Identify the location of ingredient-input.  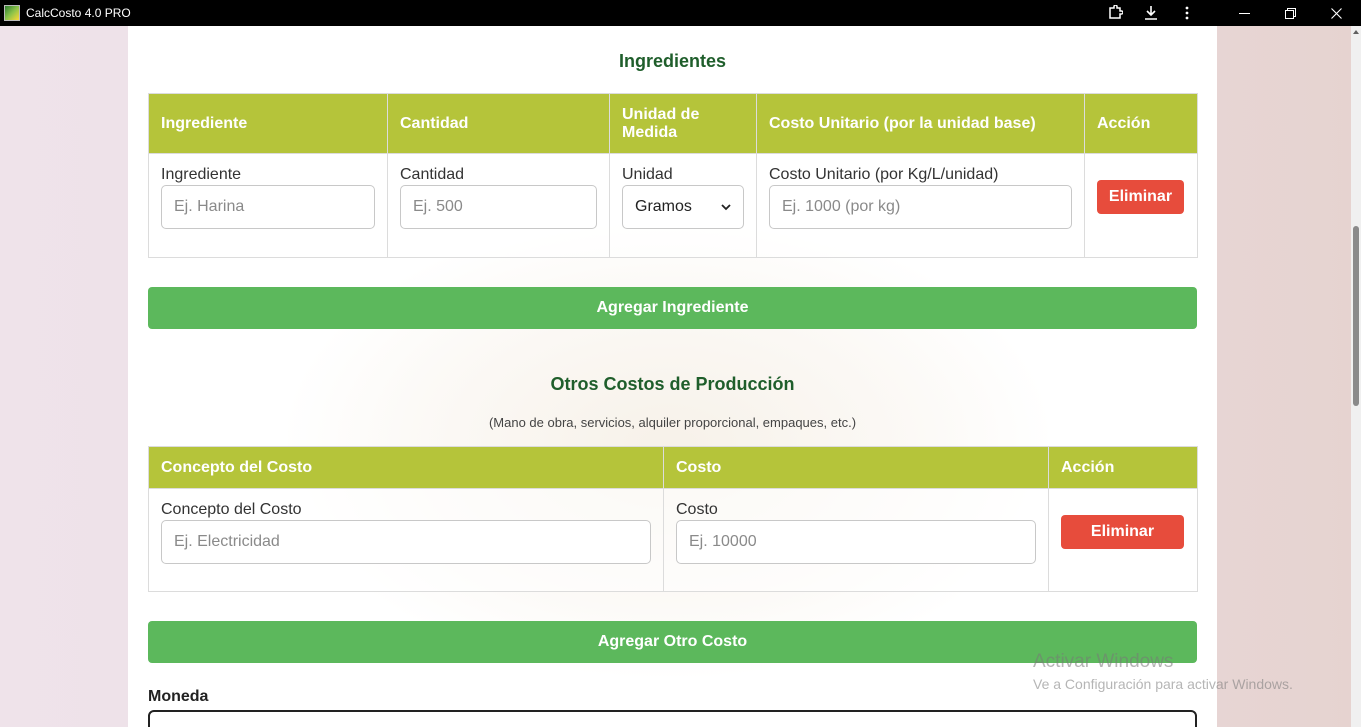
(268, 207).